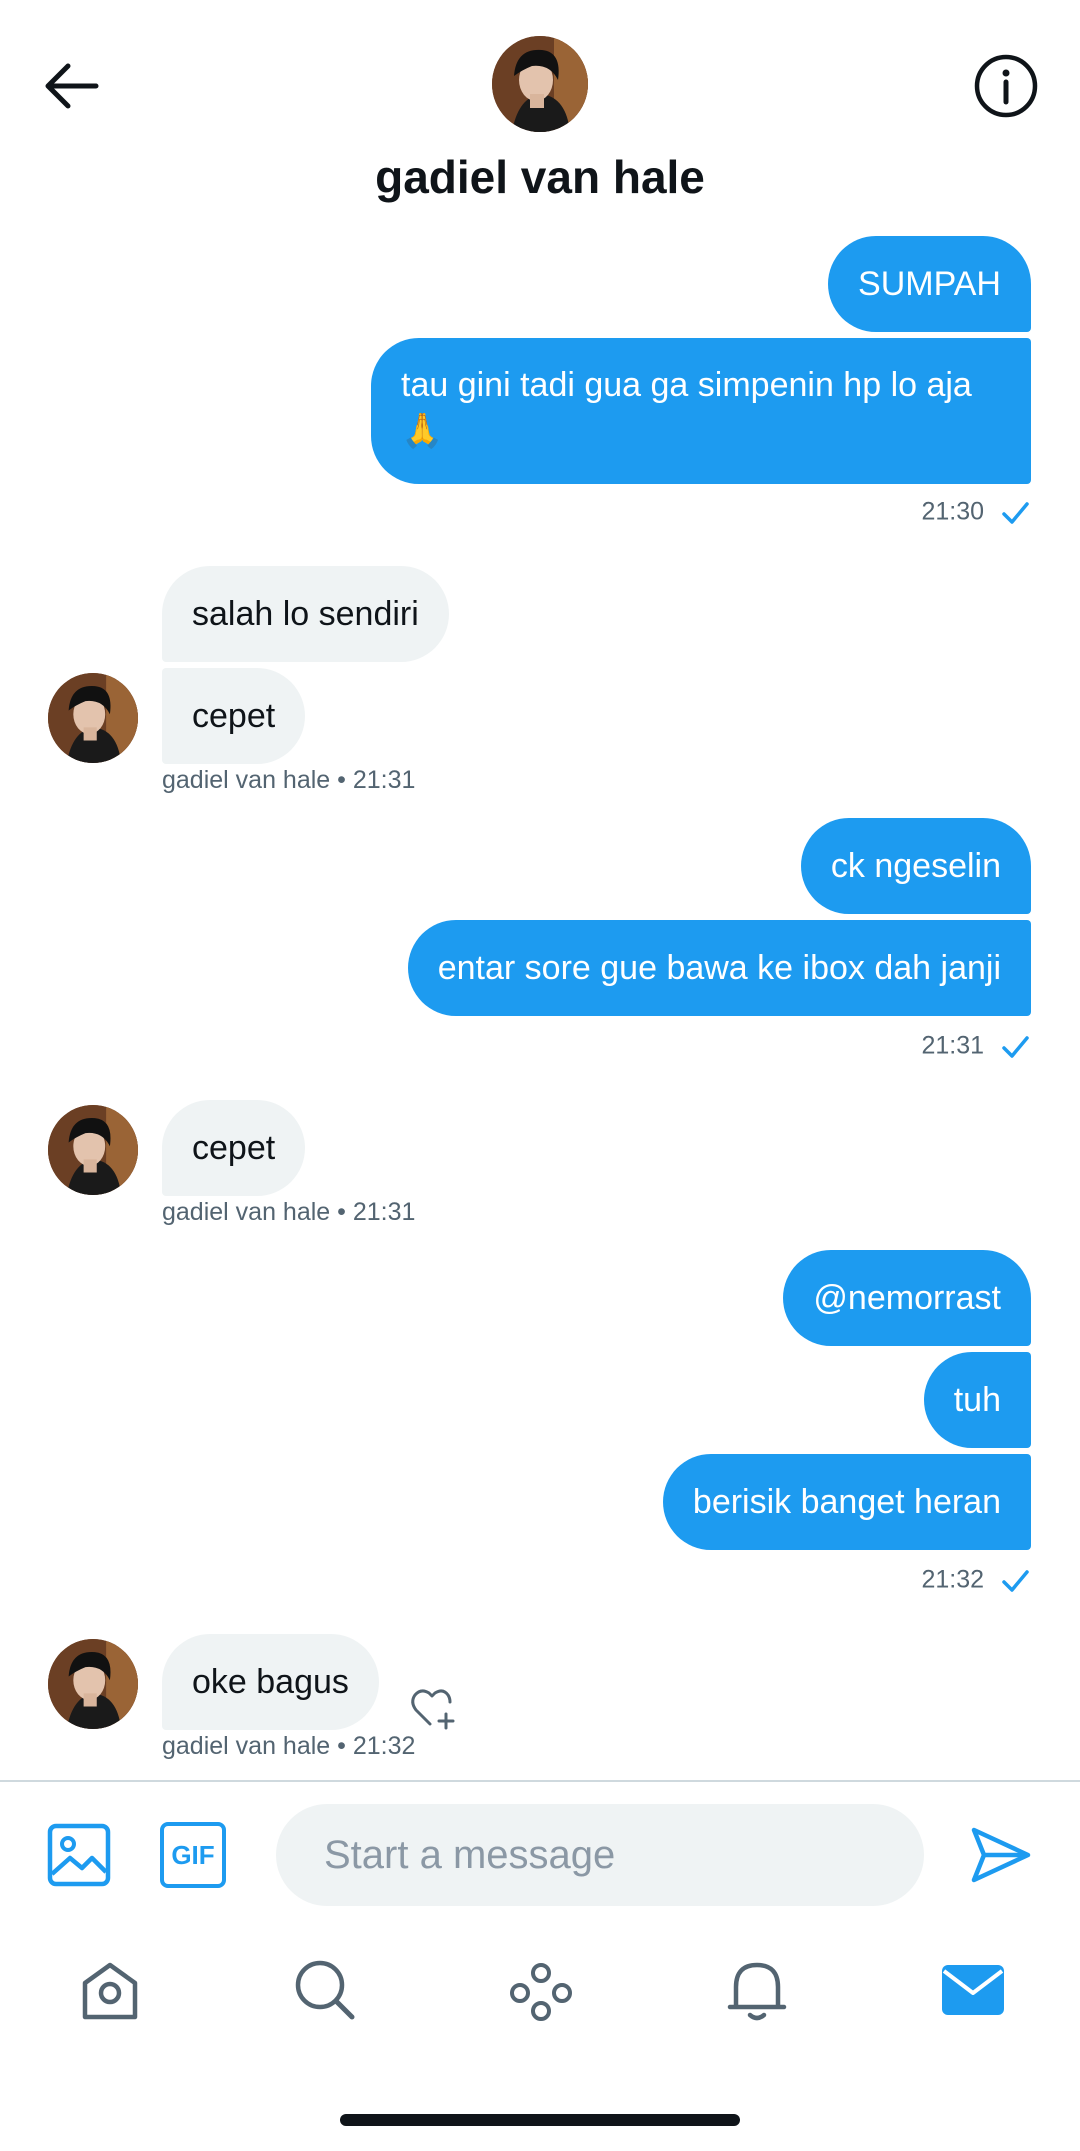 The width and height of the screenshot is (1080, 2151). I want to click on timestamp-text: 21:30, so click(953, 511).